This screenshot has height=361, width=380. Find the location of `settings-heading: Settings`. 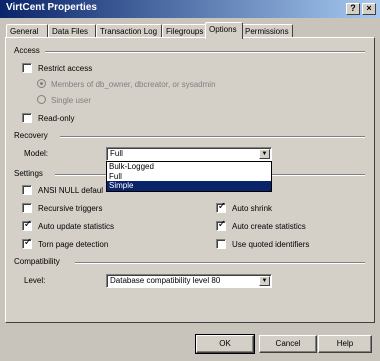

settings-heading: Settings is located at coordinates (30, 173).